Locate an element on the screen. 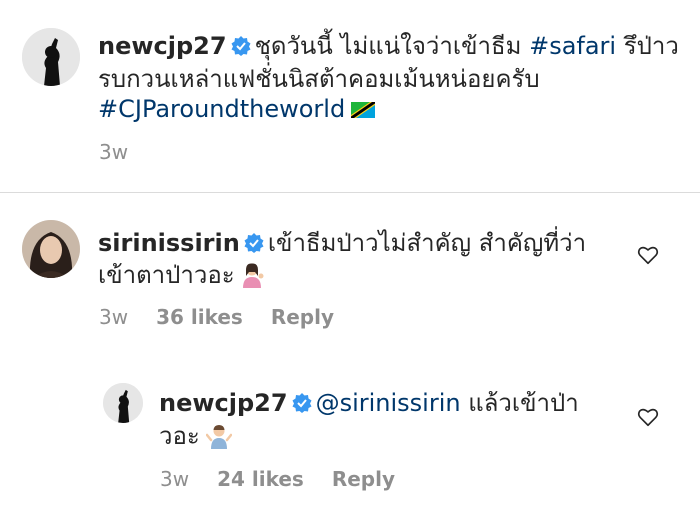 The image size is (700, 511). post-author-avatar is located at coordinates (51, 57).